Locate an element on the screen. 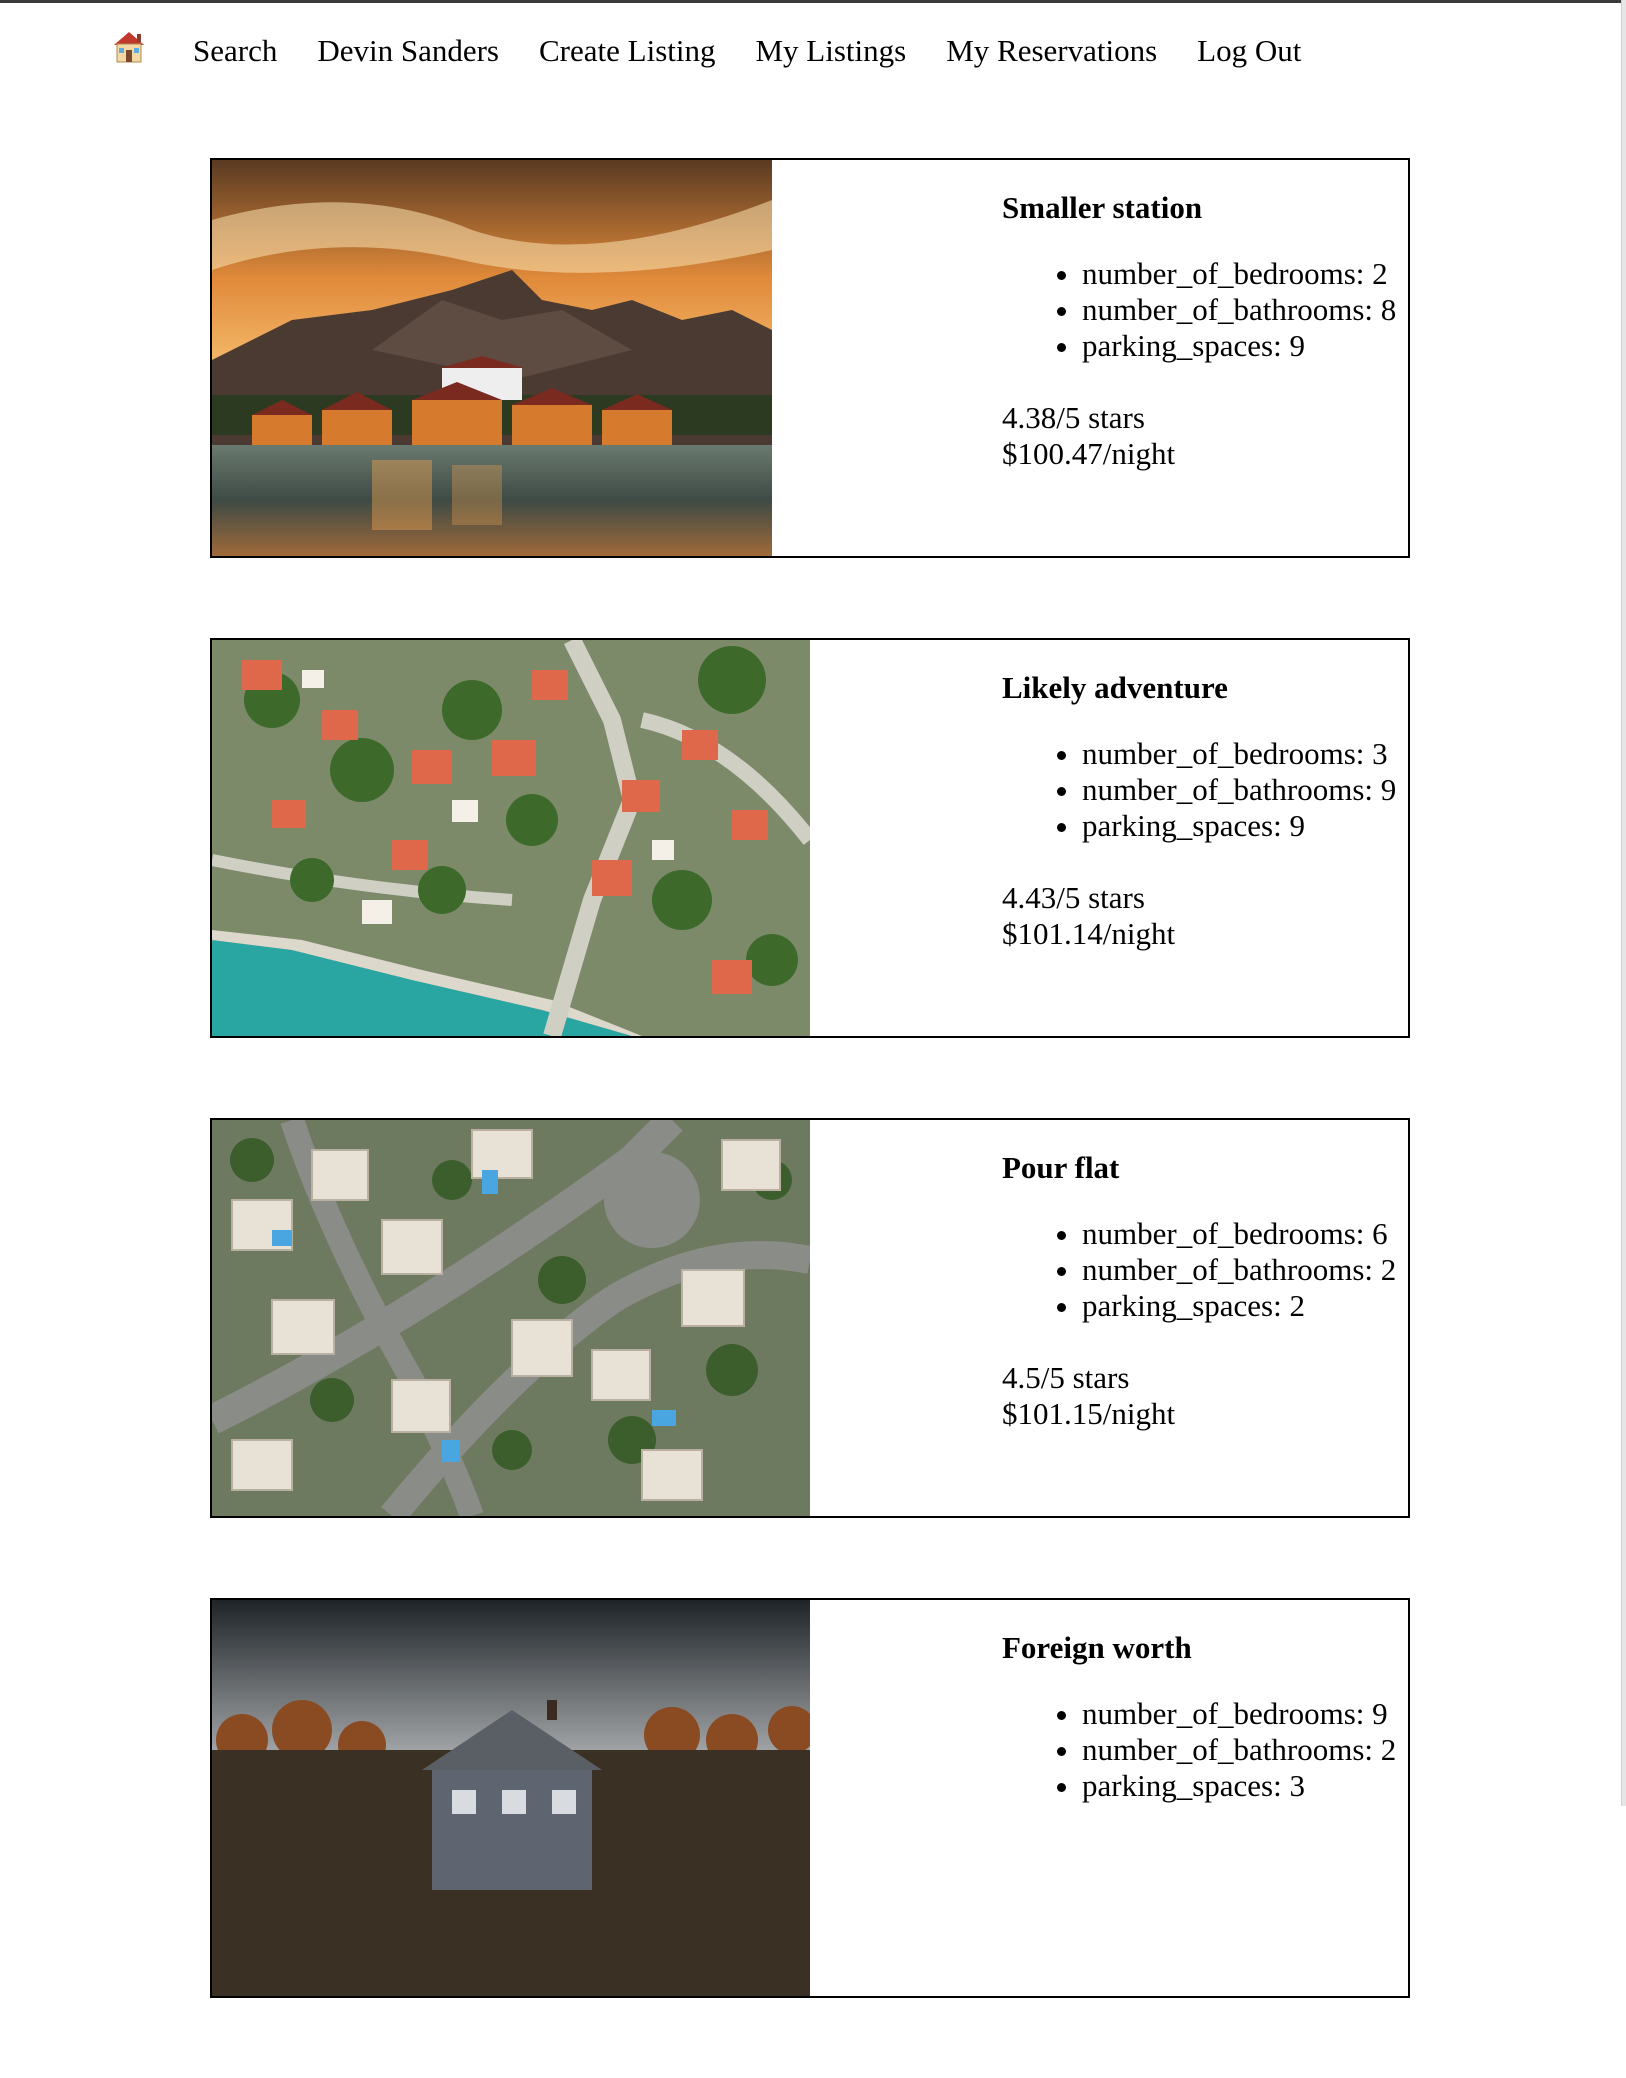 The height and width of the screenshot is (2078, 1626). listing-title: Likely adventure is located at coordinates (1115, 688).